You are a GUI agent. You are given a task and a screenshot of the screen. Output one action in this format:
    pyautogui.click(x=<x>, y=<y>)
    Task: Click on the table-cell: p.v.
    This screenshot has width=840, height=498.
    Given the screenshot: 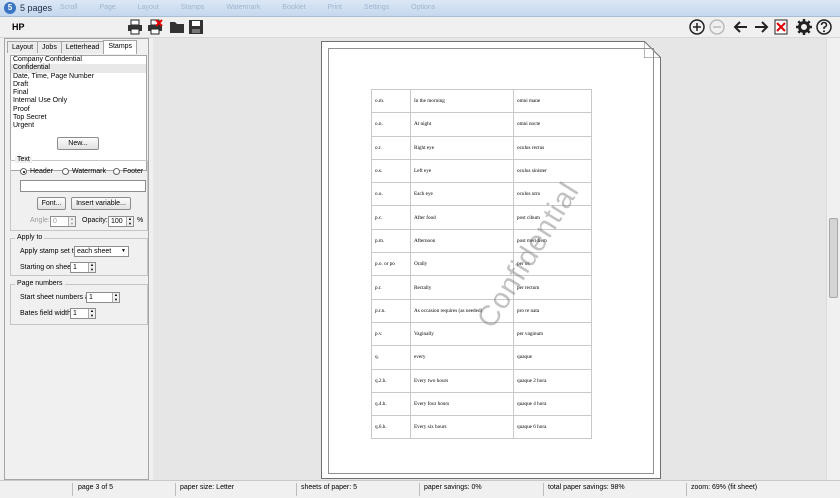 What is the action you would take?
    pyautogui.click(x=391, y=334)
    